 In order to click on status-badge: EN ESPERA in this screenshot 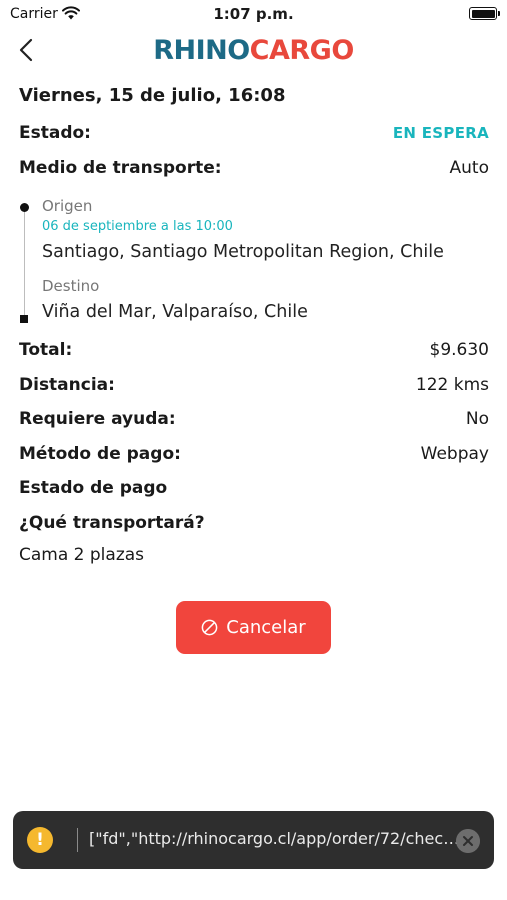, I will do `click(440, 133)`.